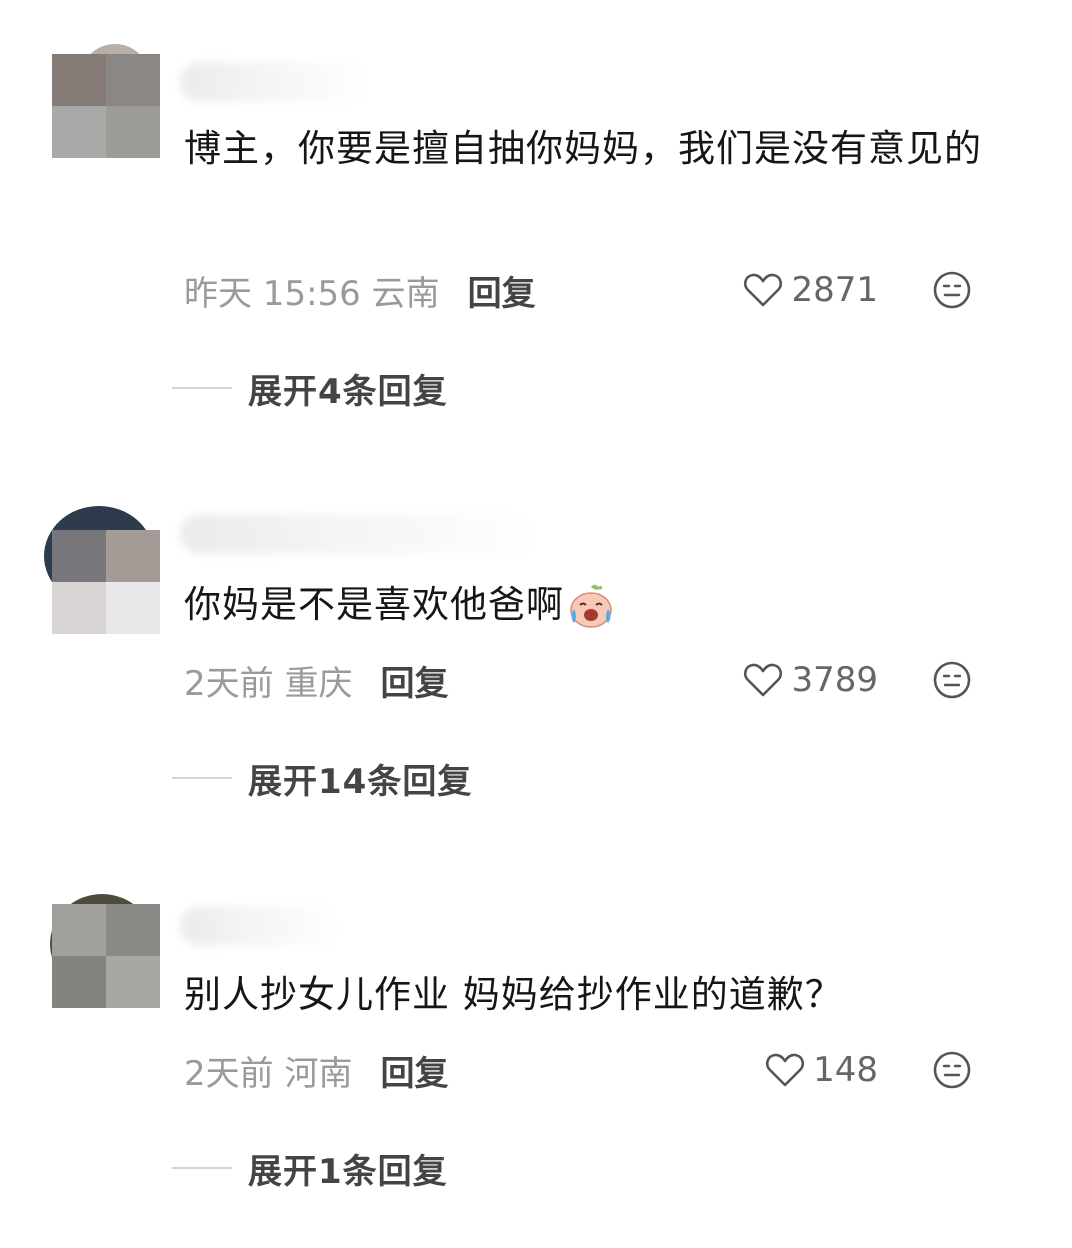 The image size is (1072, 1248). I want to click on like-button: 148, so click(821, 1070).